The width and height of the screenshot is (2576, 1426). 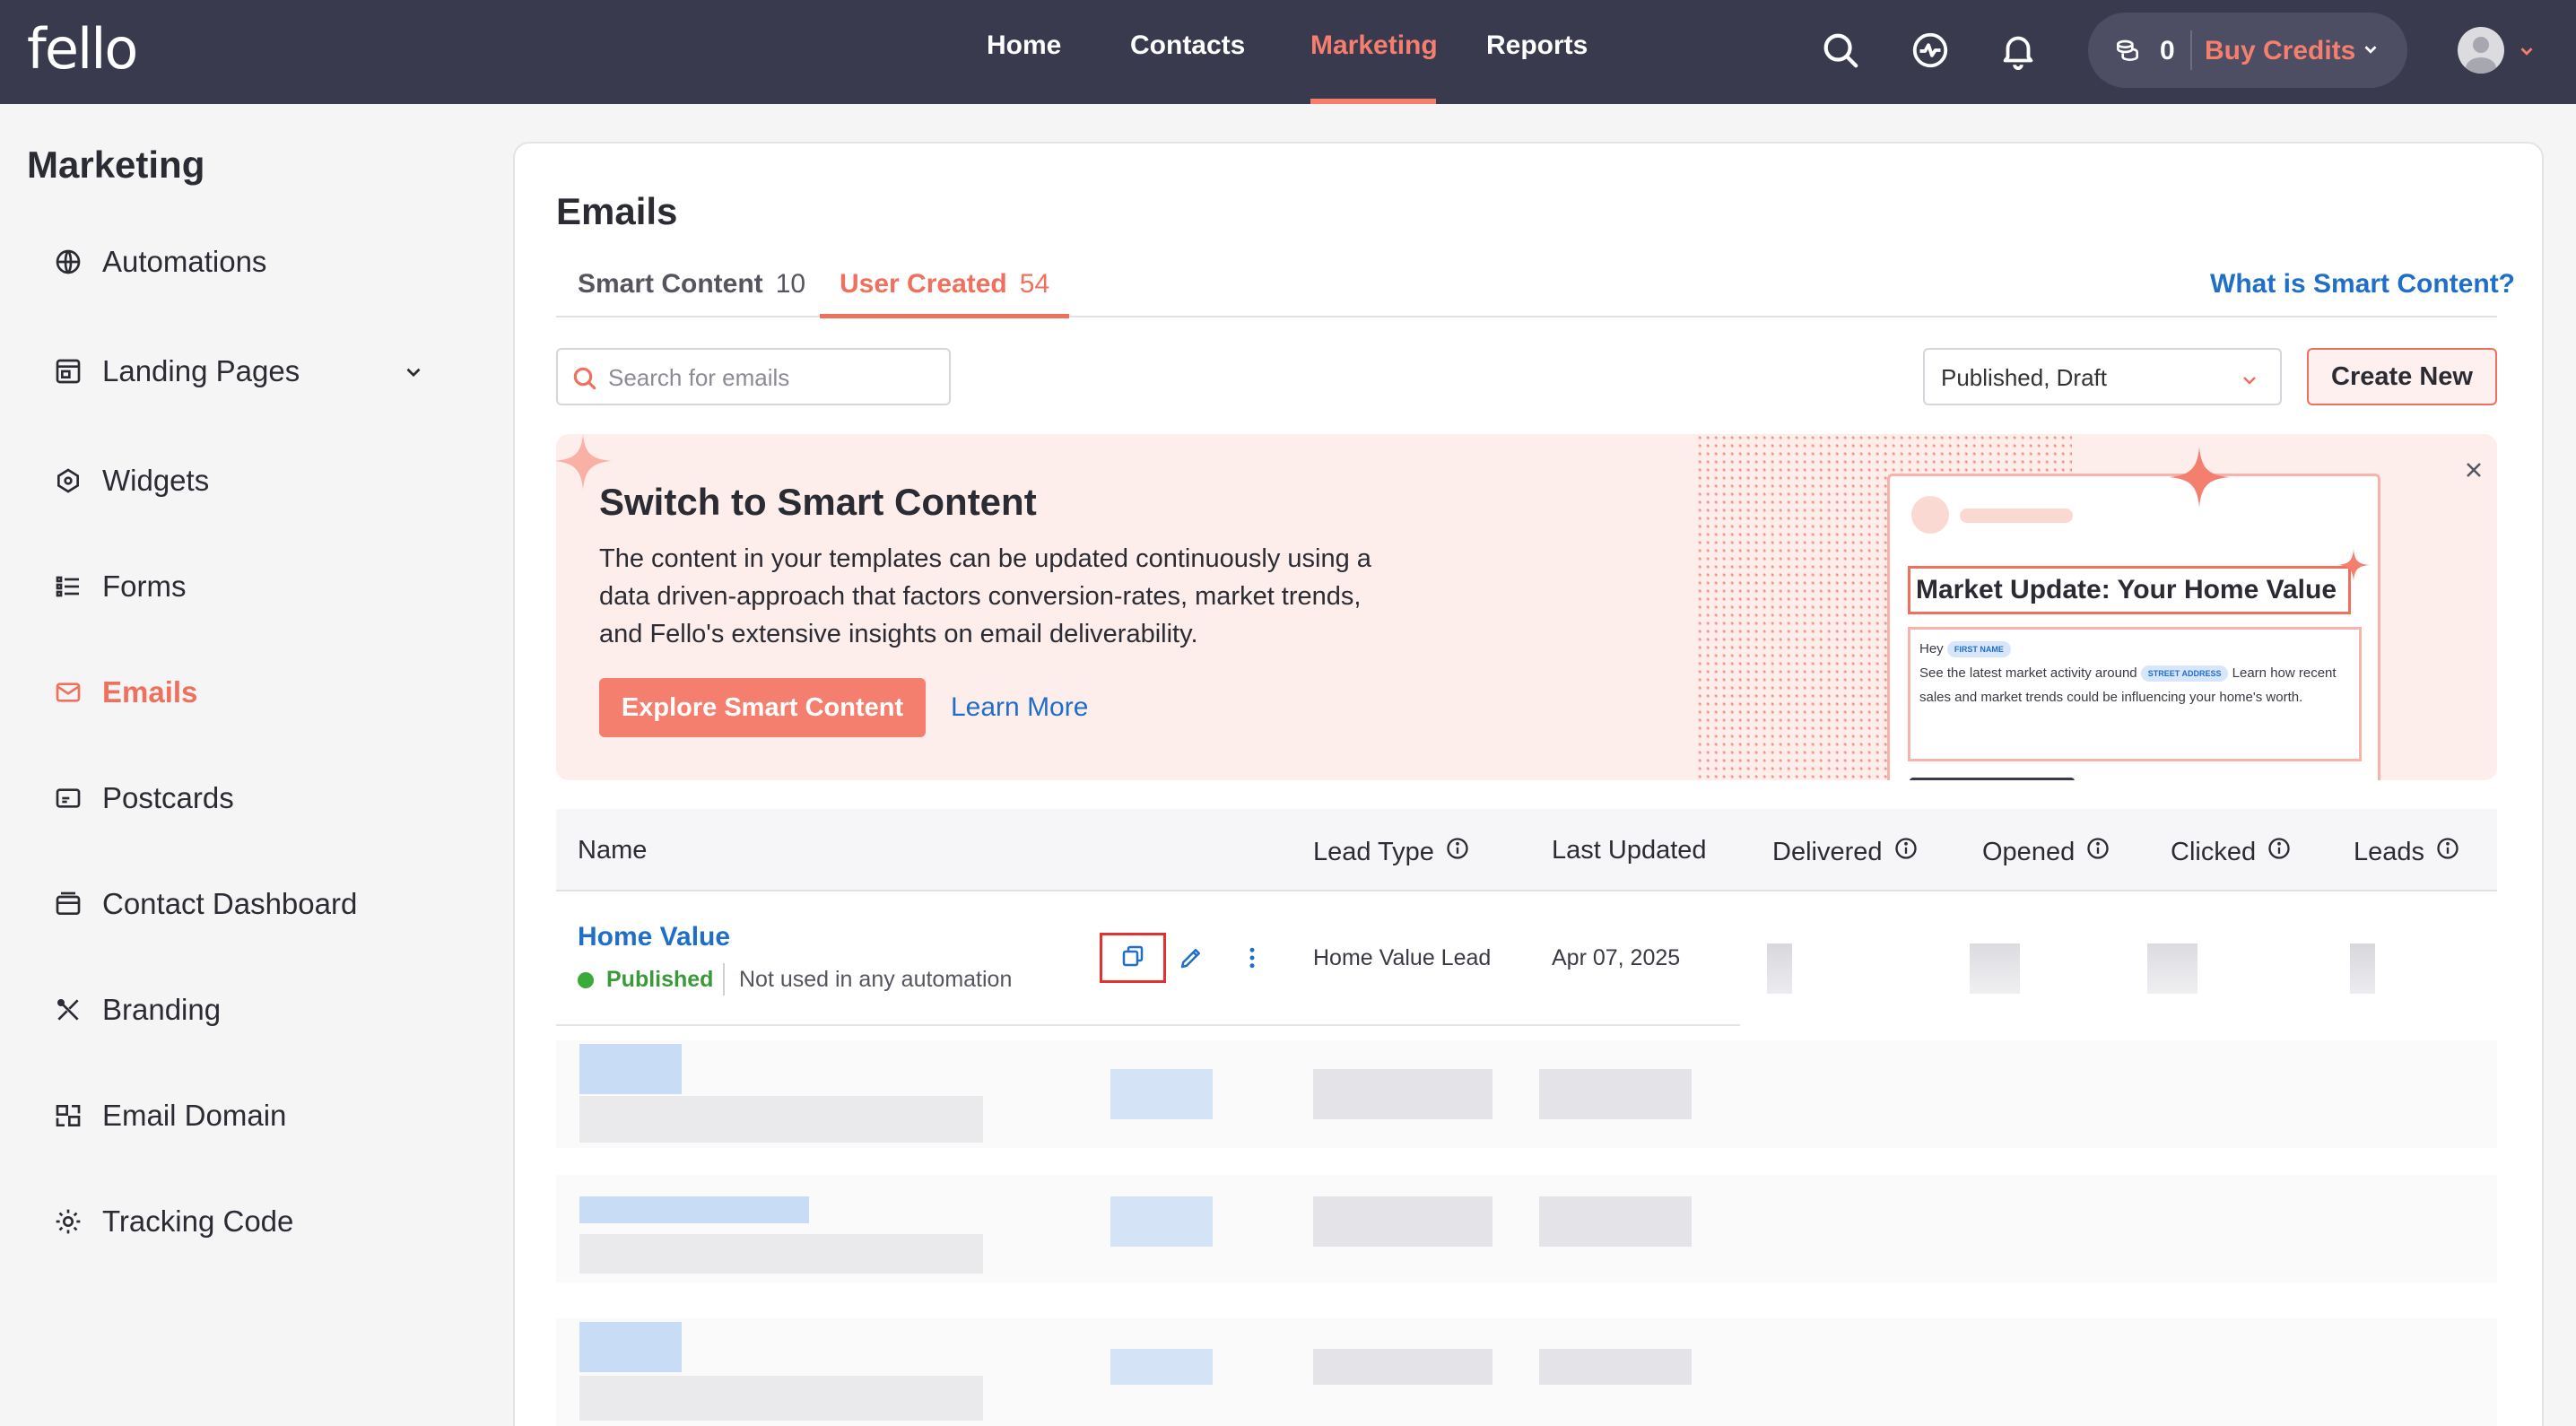 I want to click on blurred-row-title, so click(x=630, y=1347).